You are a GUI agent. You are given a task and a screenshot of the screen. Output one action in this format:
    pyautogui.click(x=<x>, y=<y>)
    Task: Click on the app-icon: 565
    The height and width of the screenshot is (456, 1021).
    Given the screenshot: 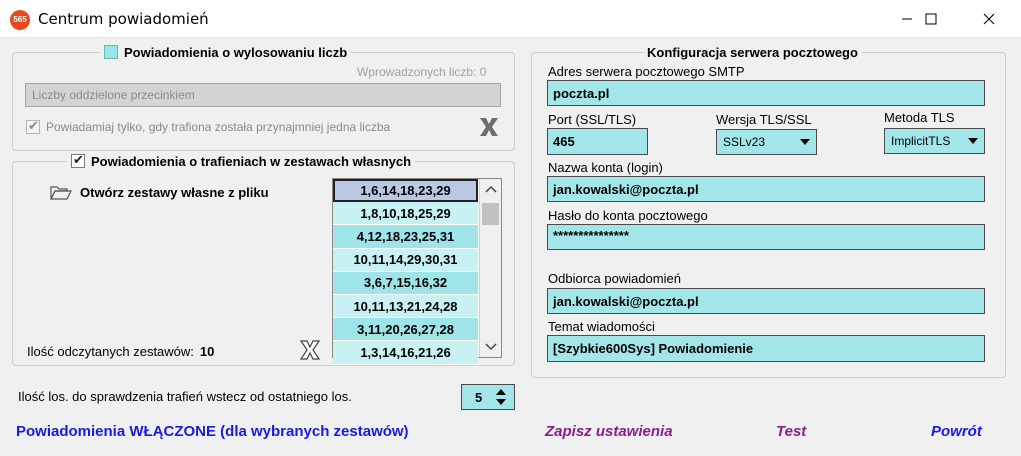 What is the action you would take?
    pyautogui.click(x=20, y=20)
    